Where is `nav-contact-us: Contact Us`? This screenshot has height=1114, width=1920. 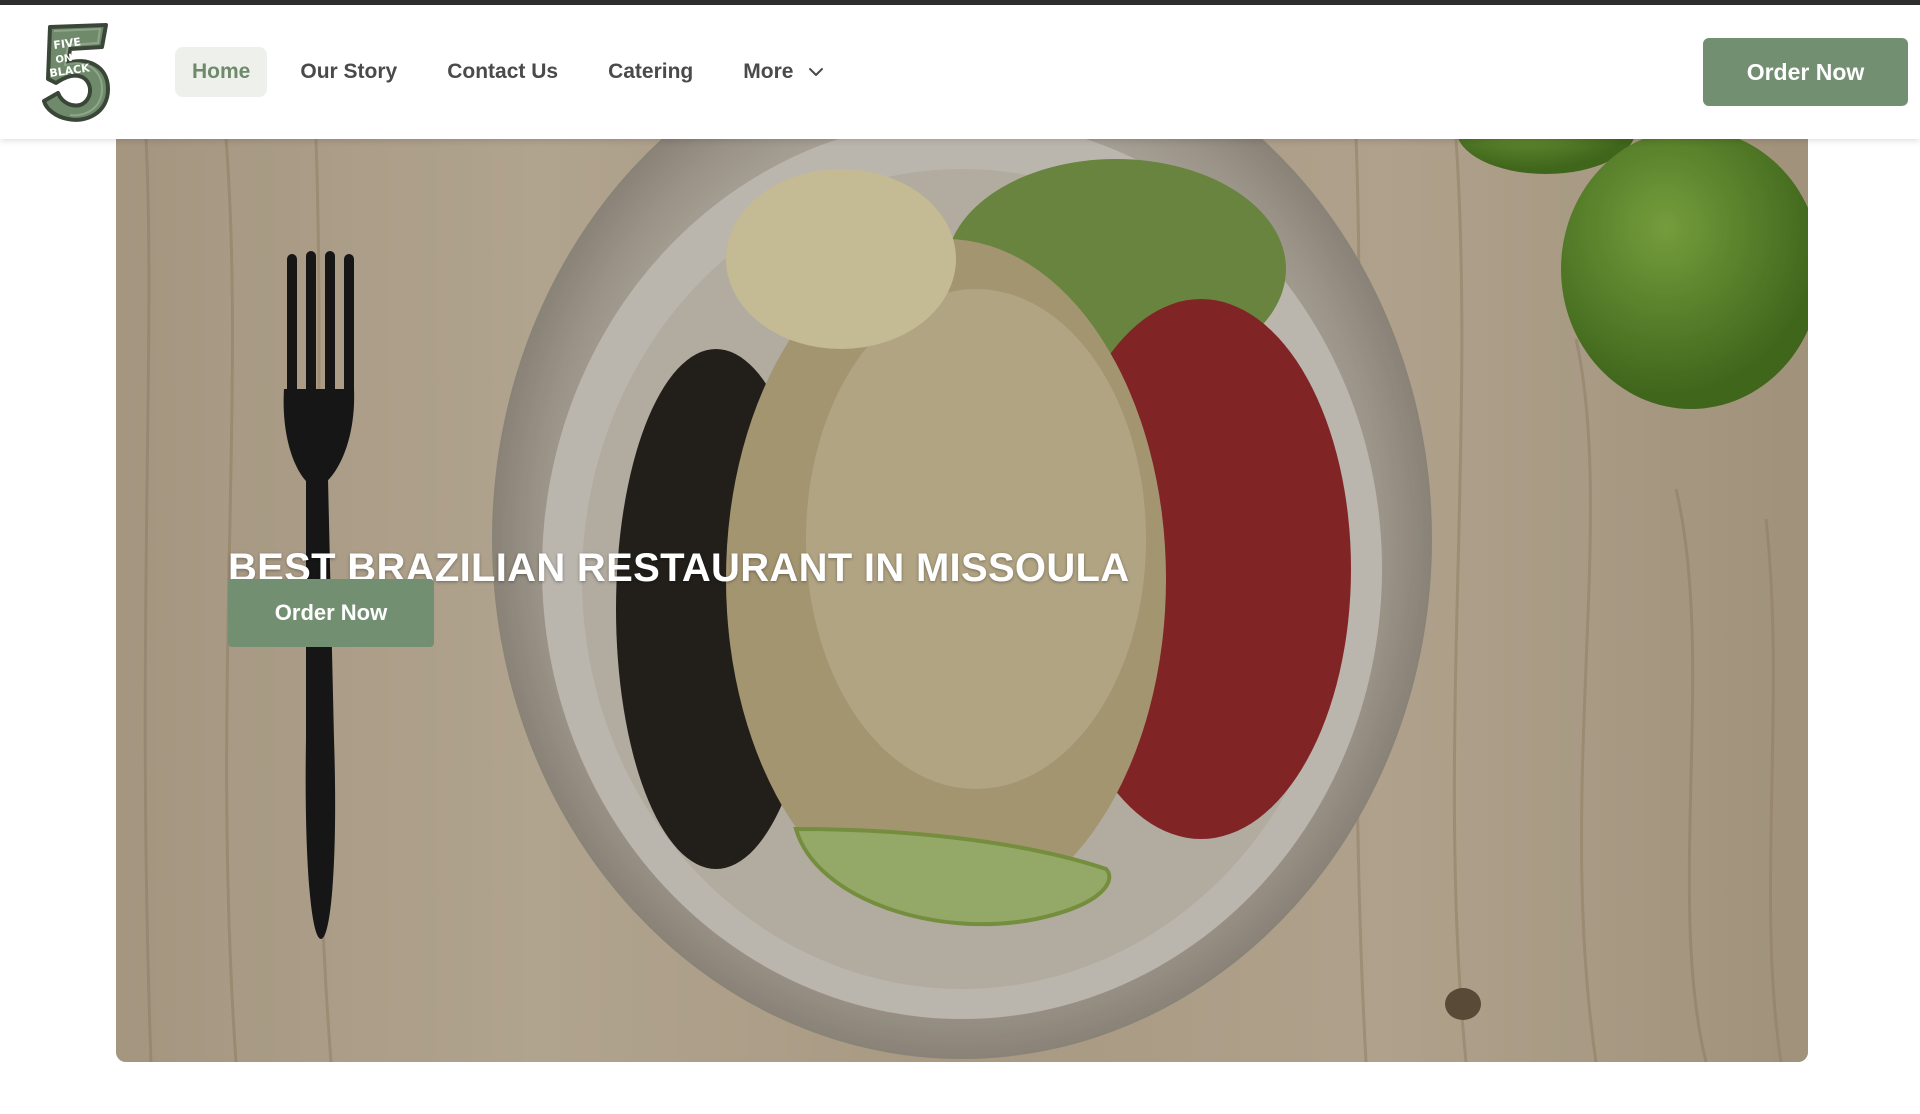 nav-contact-us: Contact Us is located at coordinates (502, 72).